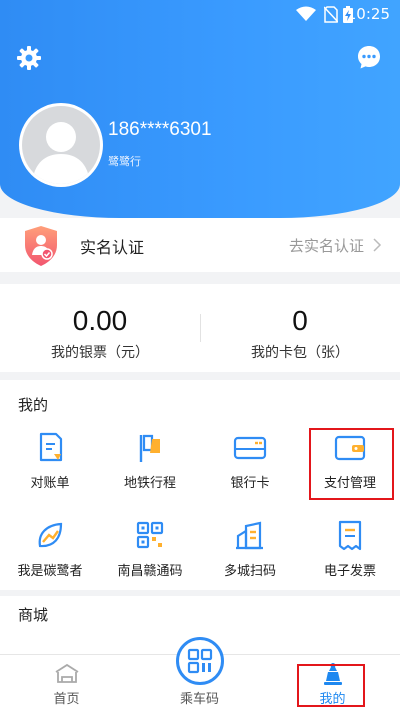 Image resolution: width=400 pixels, height=710 pixels. I want to click on mine-section-title: 我的, so click(33, 405).